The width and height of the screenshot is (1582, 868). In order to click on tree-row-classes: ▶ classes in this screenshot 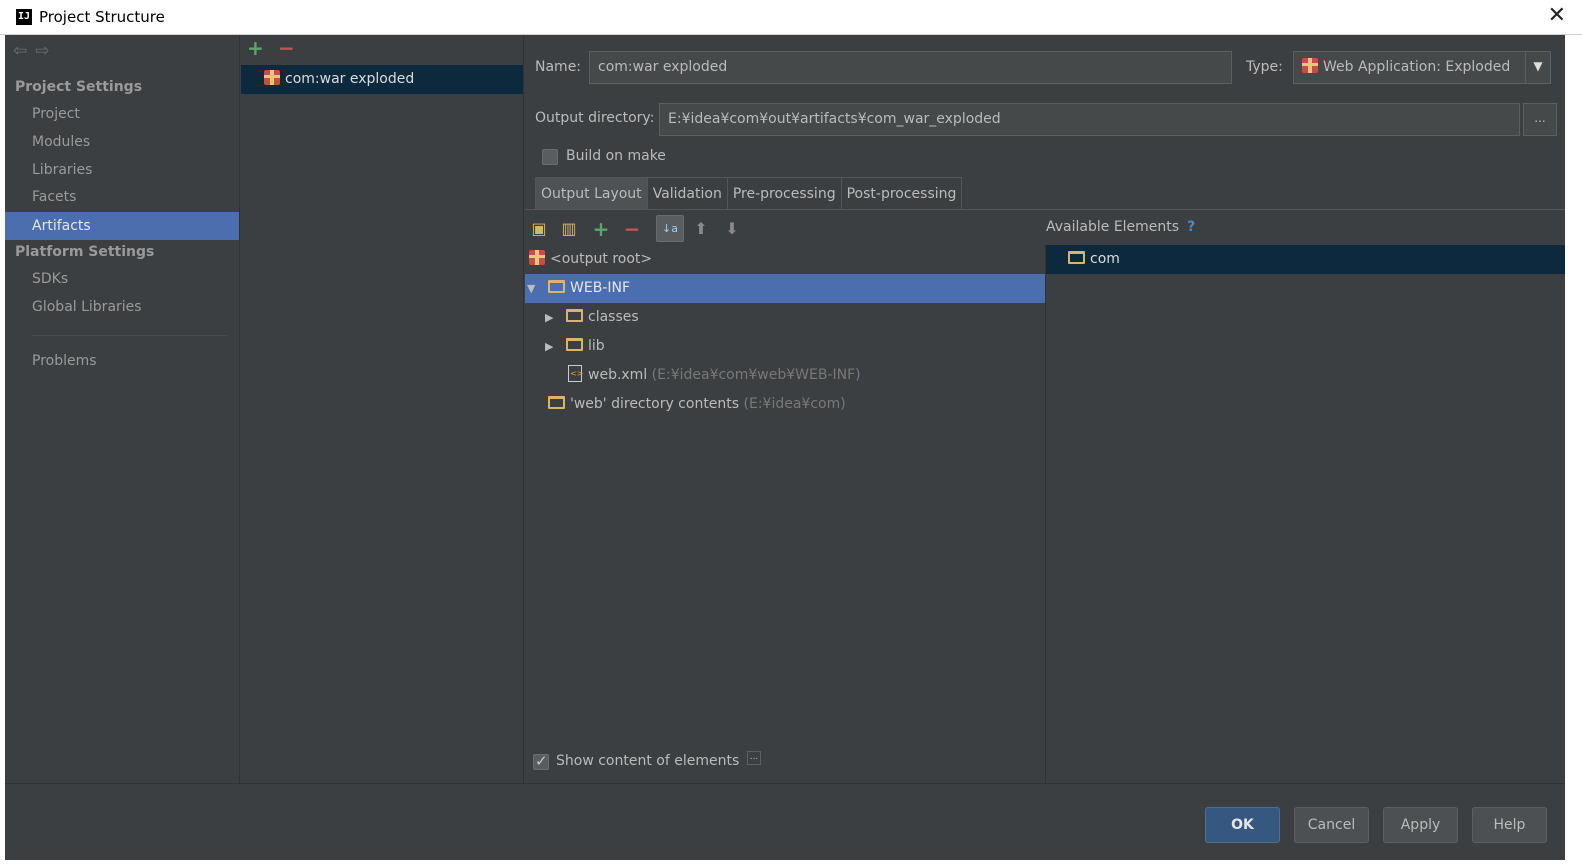, I will do `click(785, 317)`.